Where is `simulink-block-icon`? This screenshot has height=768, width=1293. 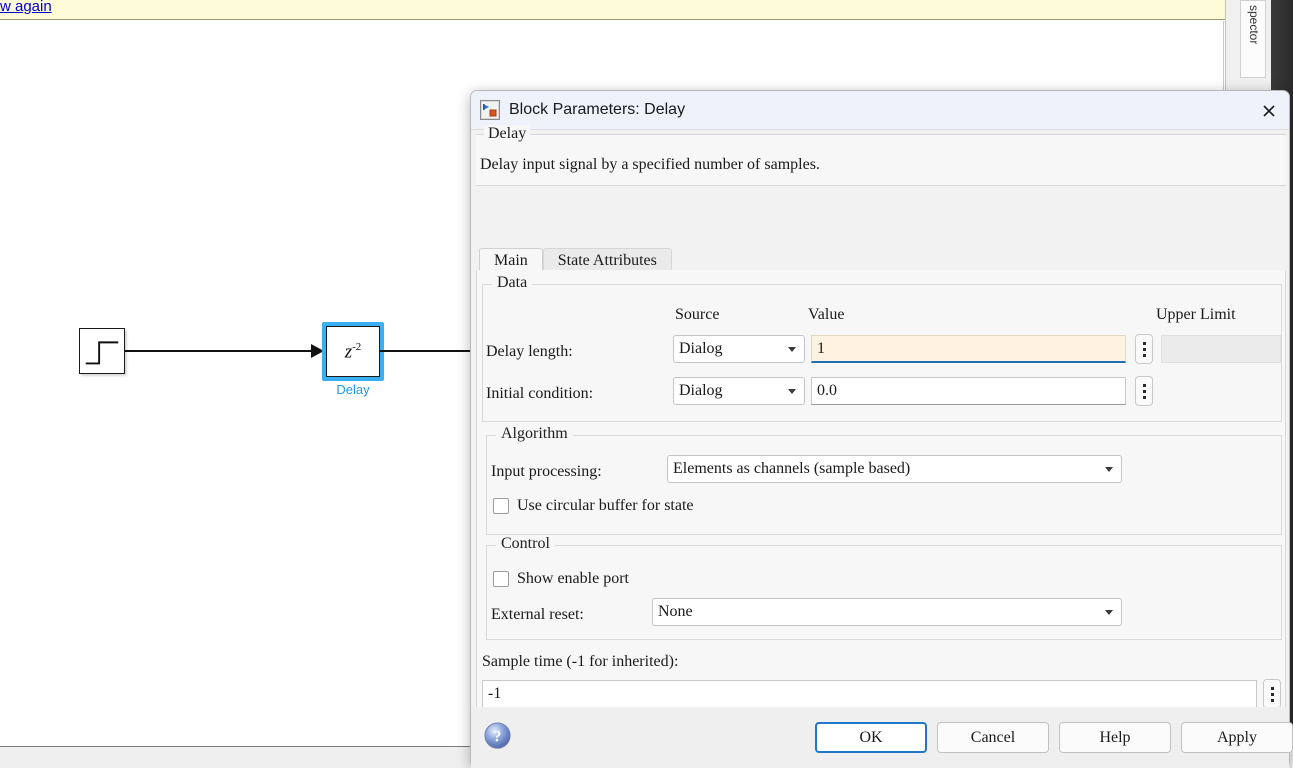
simulink-block-icon is located at coordinates (490, 110).